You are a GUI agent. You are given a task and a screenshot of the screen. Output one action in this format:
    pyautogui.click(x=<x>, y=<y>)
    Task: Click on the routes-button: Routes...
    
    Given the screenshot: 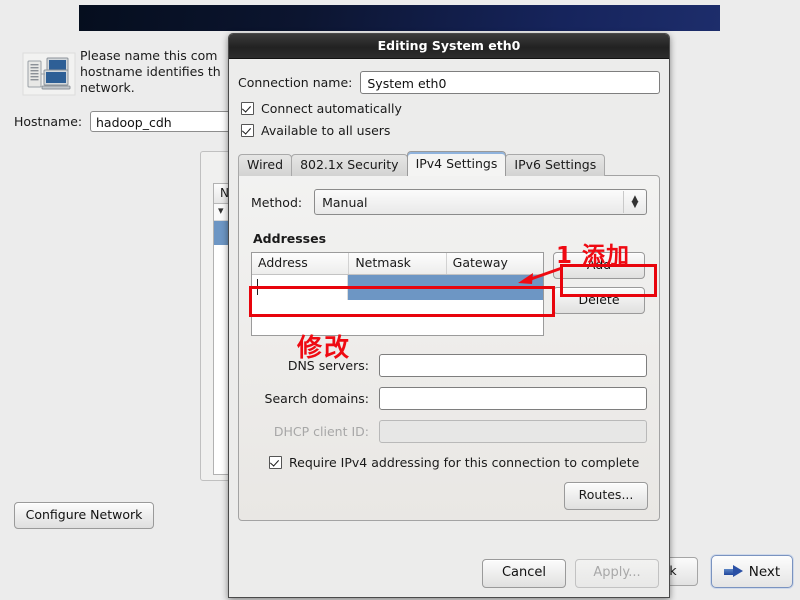 What is the action you would take?
    pyautogui.click(x=606, y=496)
    